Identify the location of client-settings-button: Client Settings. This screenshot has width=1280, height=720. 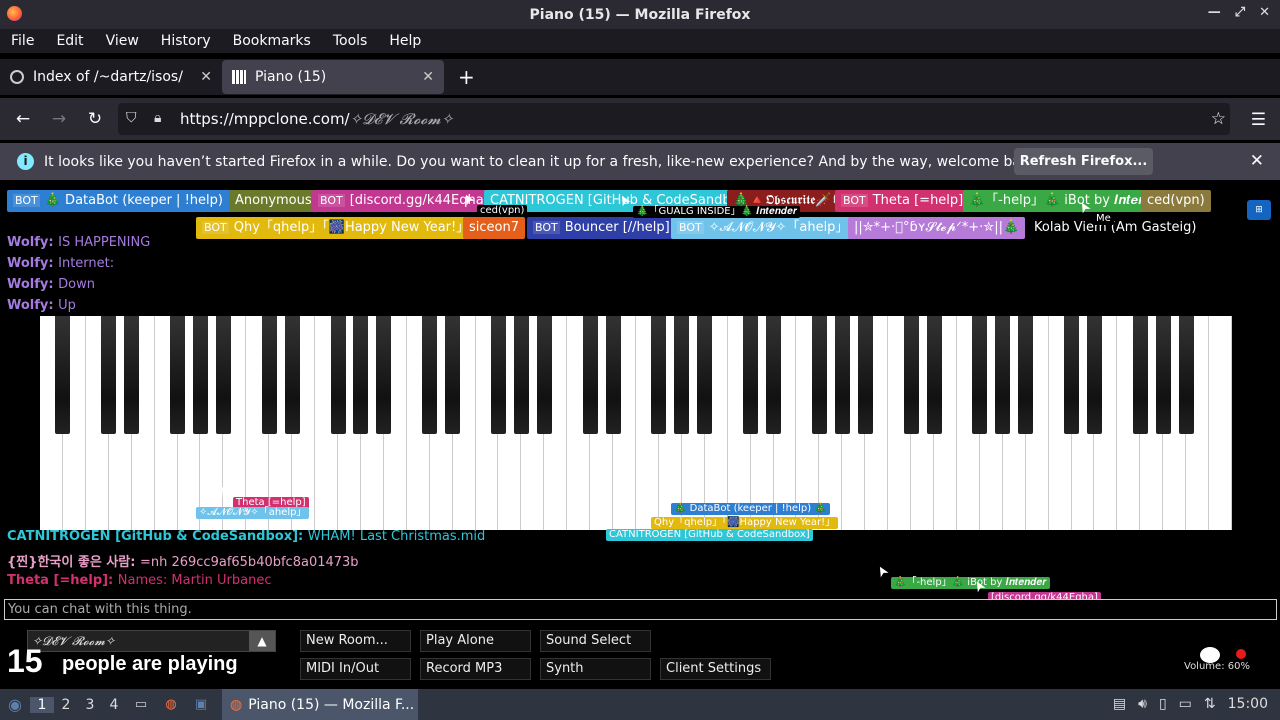
(715, 669).